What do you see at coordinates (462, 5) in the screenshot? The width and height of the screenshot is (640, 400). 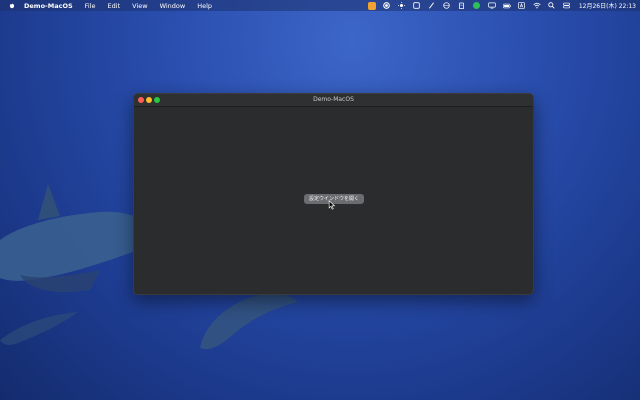 I see `clipboard-icon` at bounding box center [462, 5].